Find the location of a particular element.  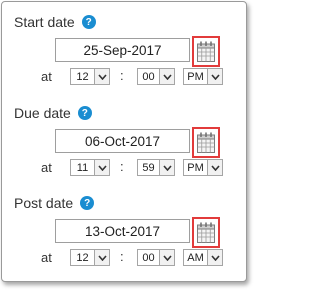

due-minute-select: 59 is located at coordinates (156, 167).